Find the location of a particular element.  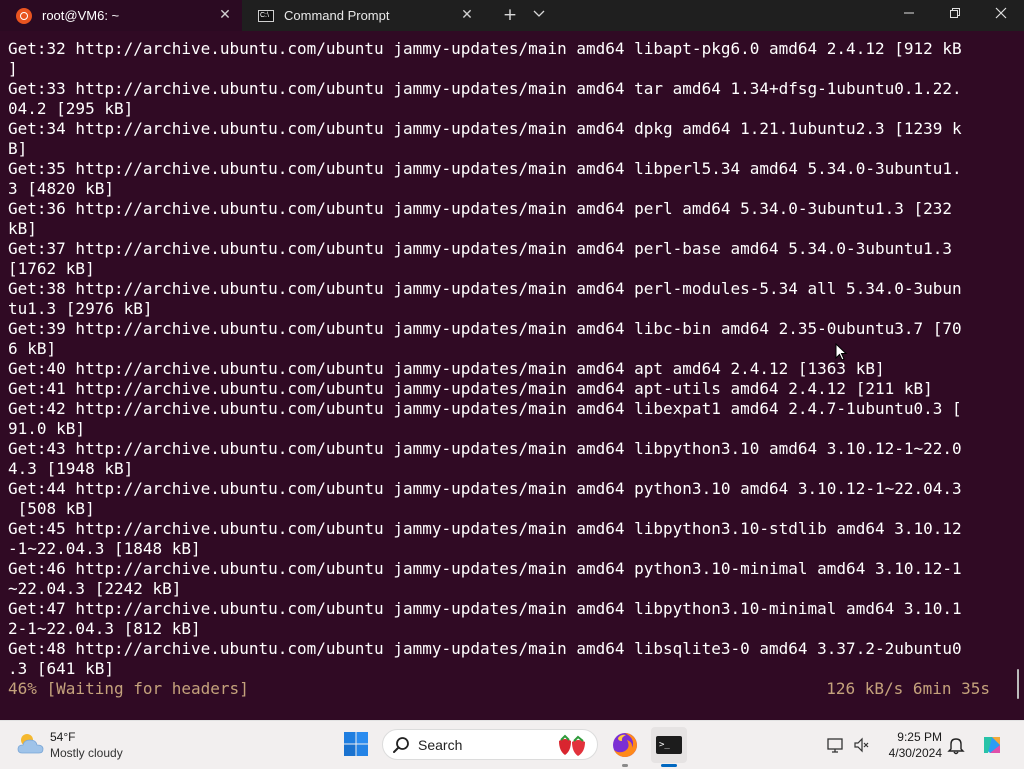

clock-date: 4/30/2024 is located at coordinates (915, 753).